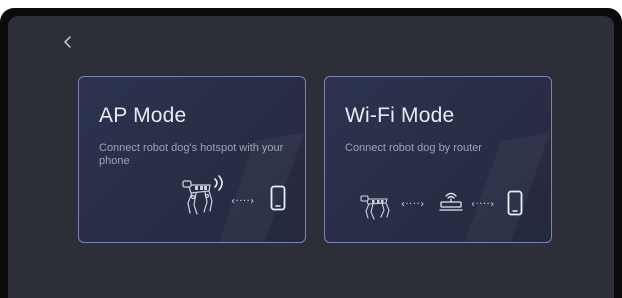 The width and height of the screenshot is (622, 298). I want to click on back-button, so click(68, 42).